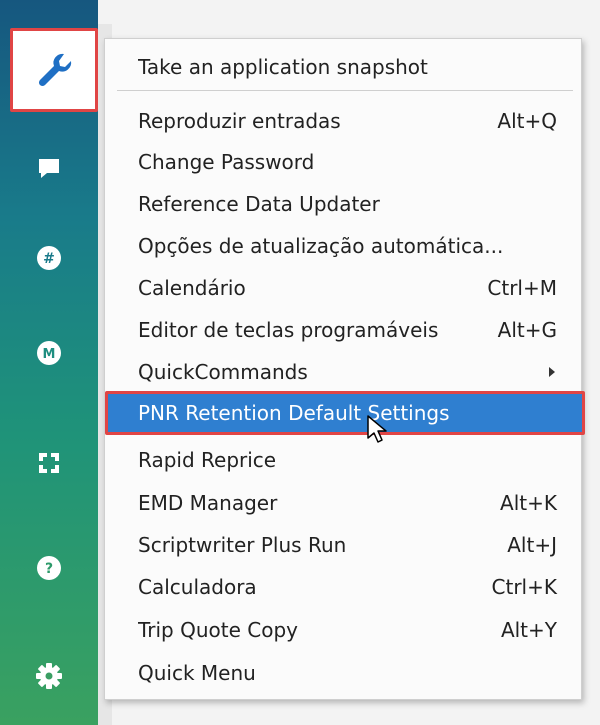  I want to click on chat-icon, so click(49, 168).